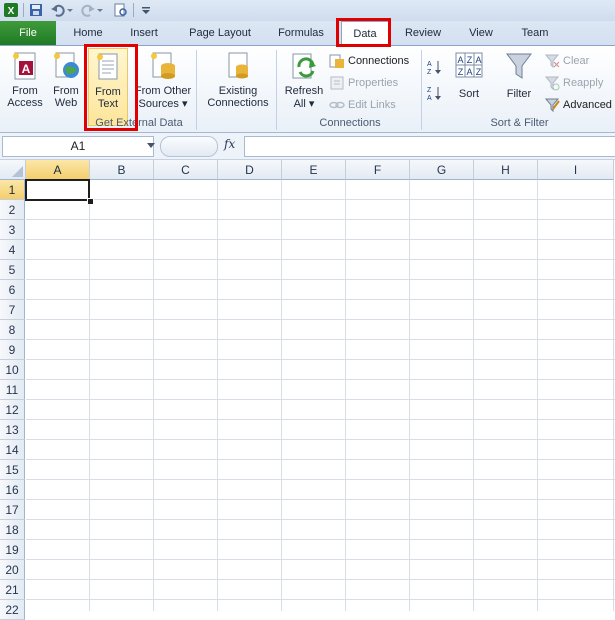 The image size is (615, 620). Describe the element at coordinates (36, 10) in the screenshot. I see `save-icon` at that location.